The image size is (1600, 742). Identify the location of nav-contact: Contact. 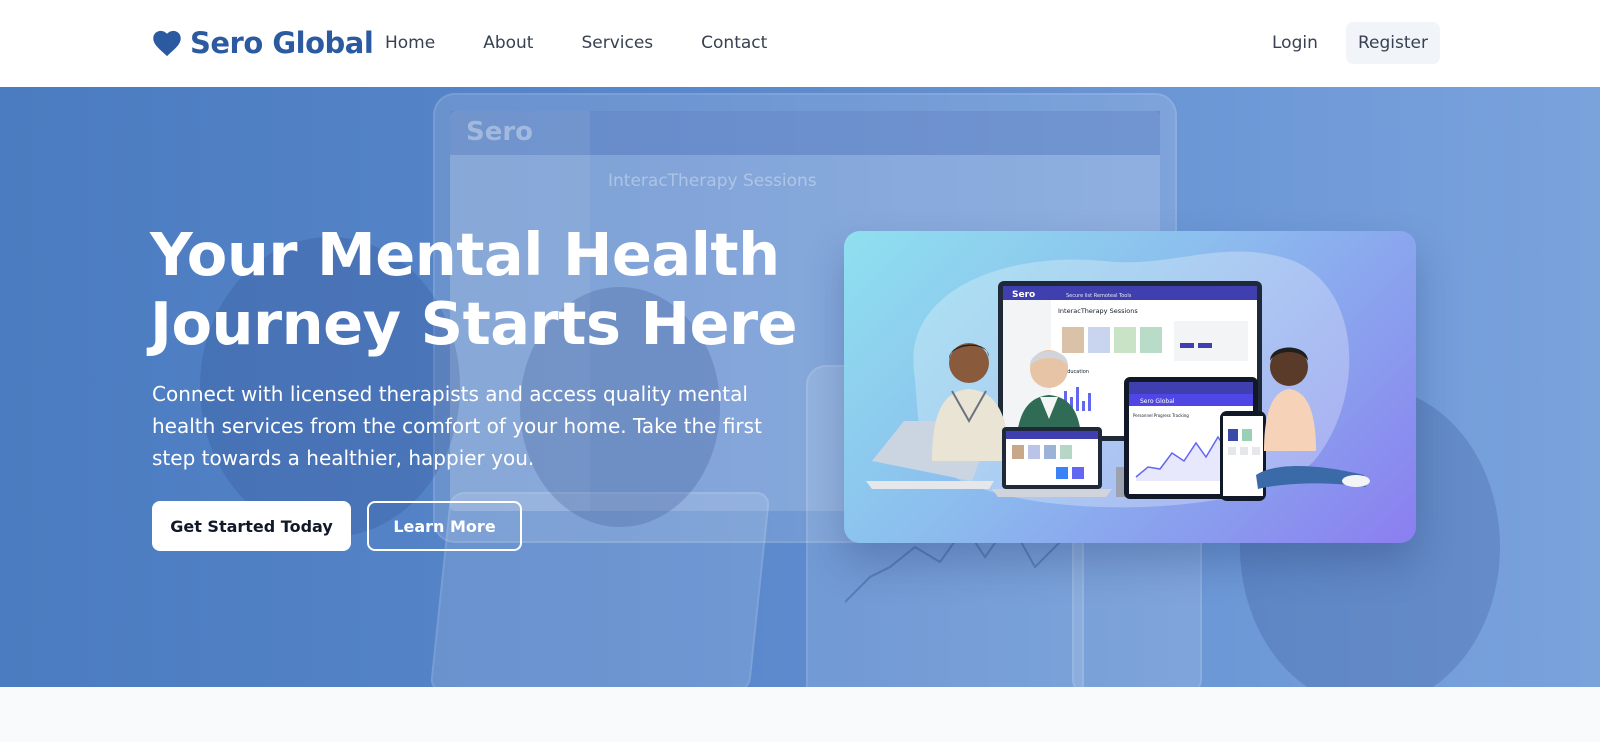
(734, 43).